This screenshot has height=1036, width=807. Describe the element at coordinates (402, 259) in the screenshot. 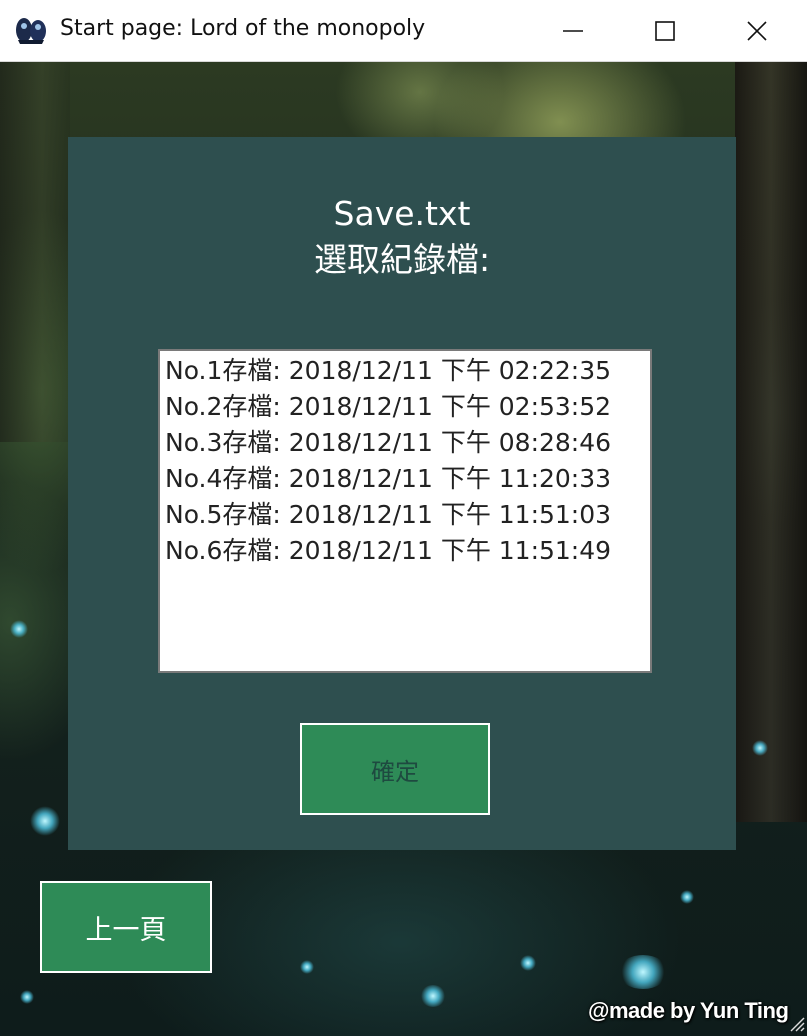

I see `dialog-prompt: 選取紀錄檔:` at that location.